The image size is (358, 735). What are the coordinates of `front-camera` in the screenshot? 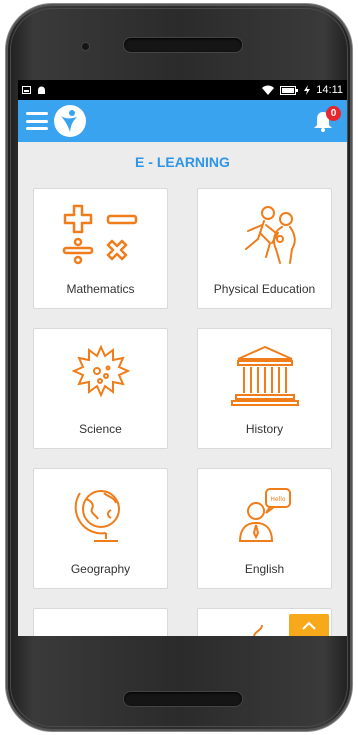 It's located at (85, 46).